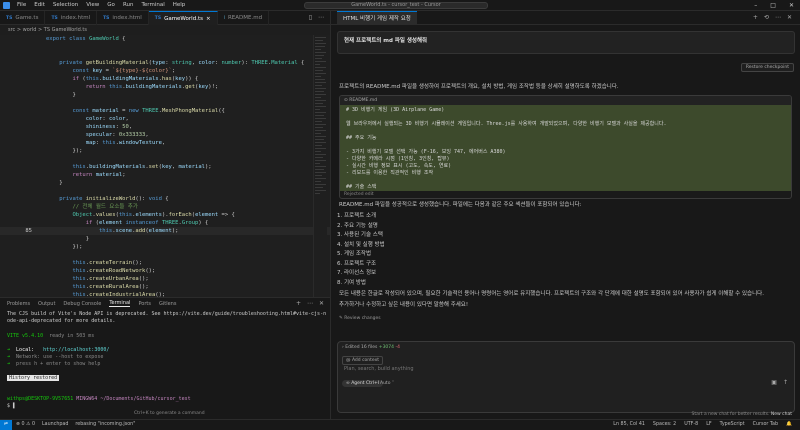 The width and height of the screenshot is (800, 430). I want to click on launchpad-item: Launchpad, so click(55, 425).